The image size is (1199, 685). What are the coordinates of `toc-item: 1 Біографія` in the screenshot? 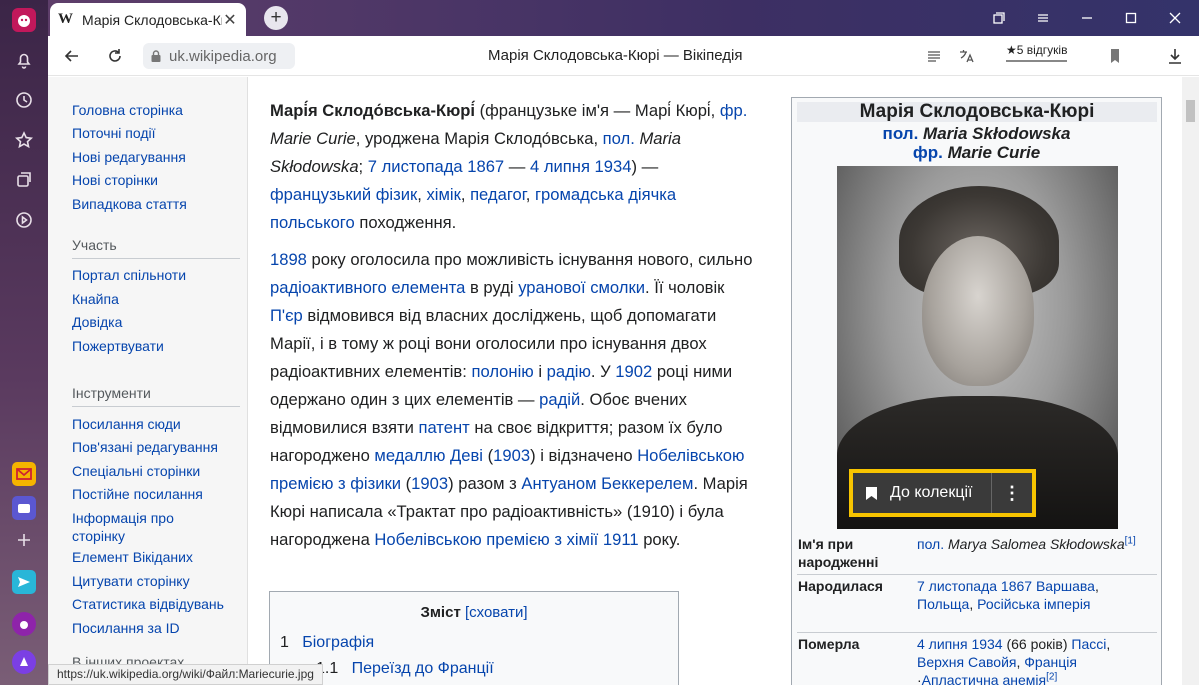 It's located at (327, 643).